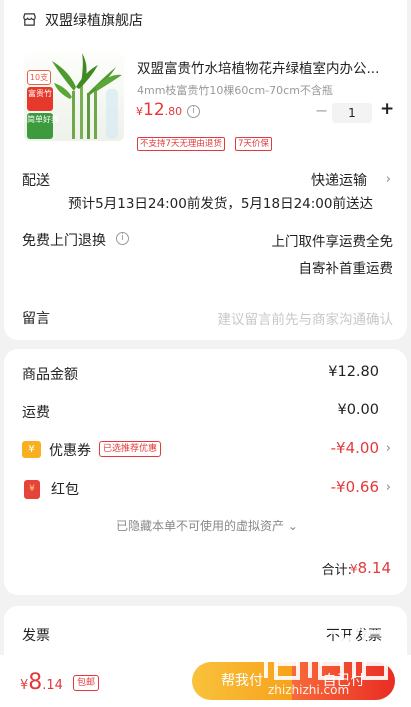 This screenshot has width=411, height=707. Describe the element at coordinates (358, 410) in the screenshot. I see `shipping-value: ¥0.00` at that location.